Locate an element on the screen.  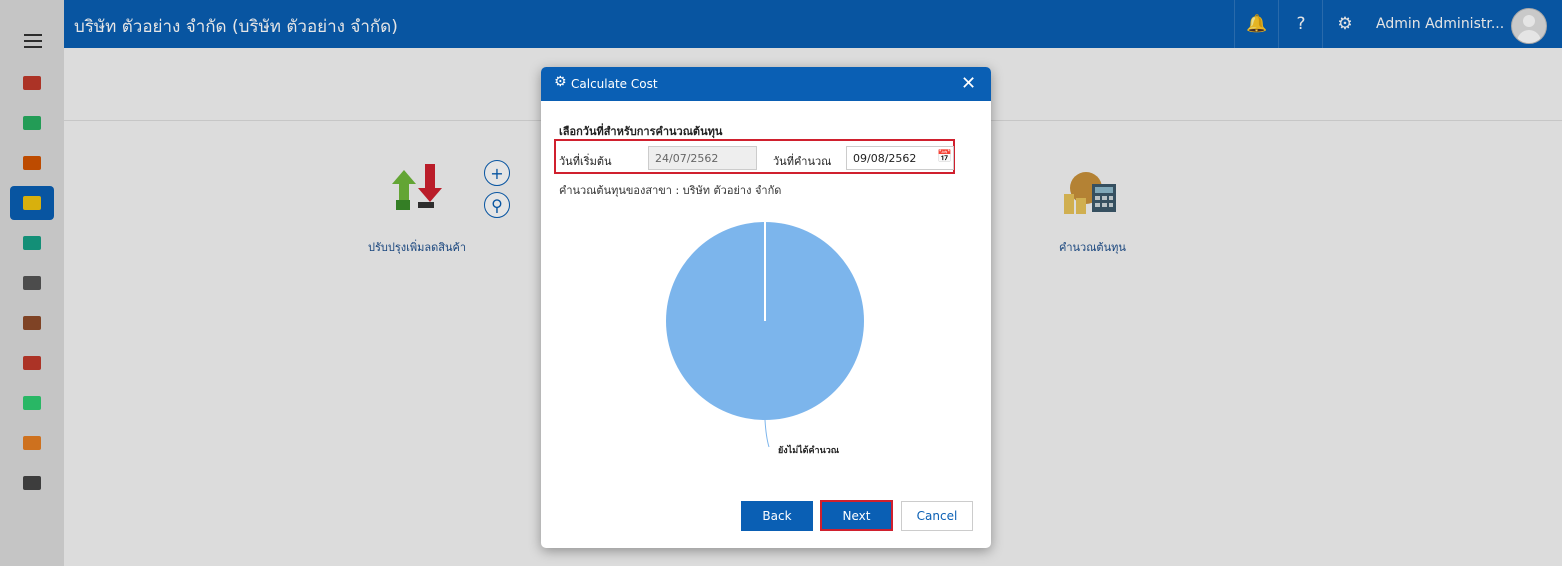
pie-chart is located at coordinates (765, 335).